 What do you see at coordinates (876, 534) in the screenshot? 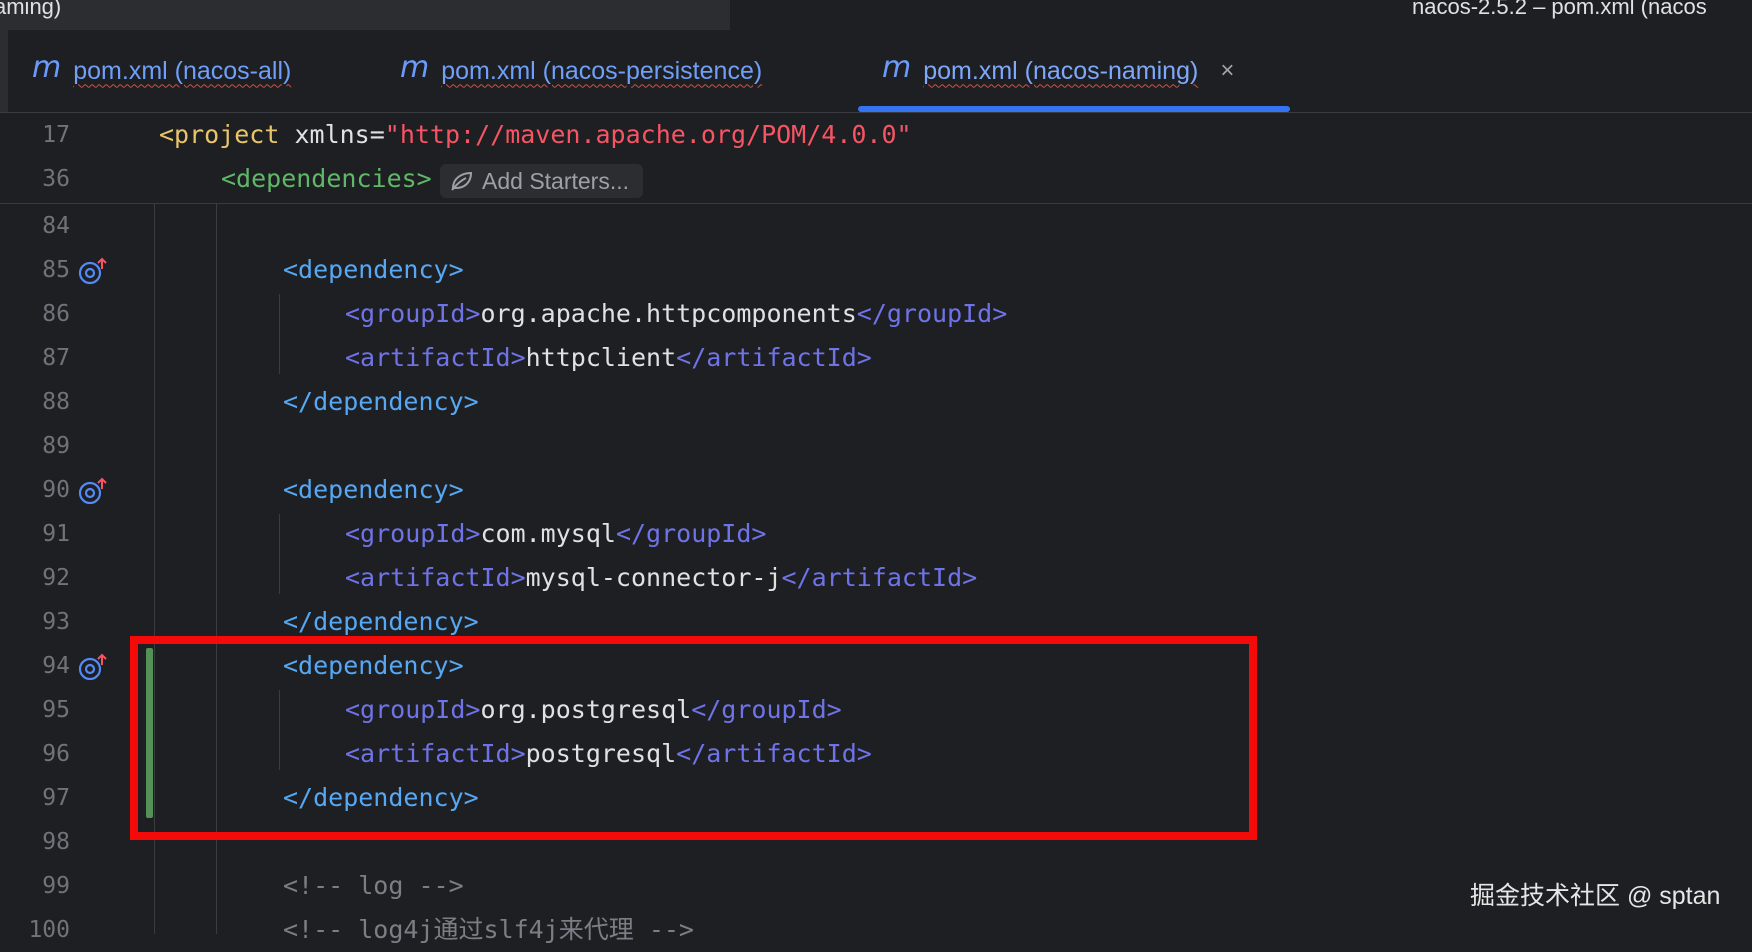
I see `code-line: 91 <groupId>com.mysql</groupId>` at bounding box center [876, 534].